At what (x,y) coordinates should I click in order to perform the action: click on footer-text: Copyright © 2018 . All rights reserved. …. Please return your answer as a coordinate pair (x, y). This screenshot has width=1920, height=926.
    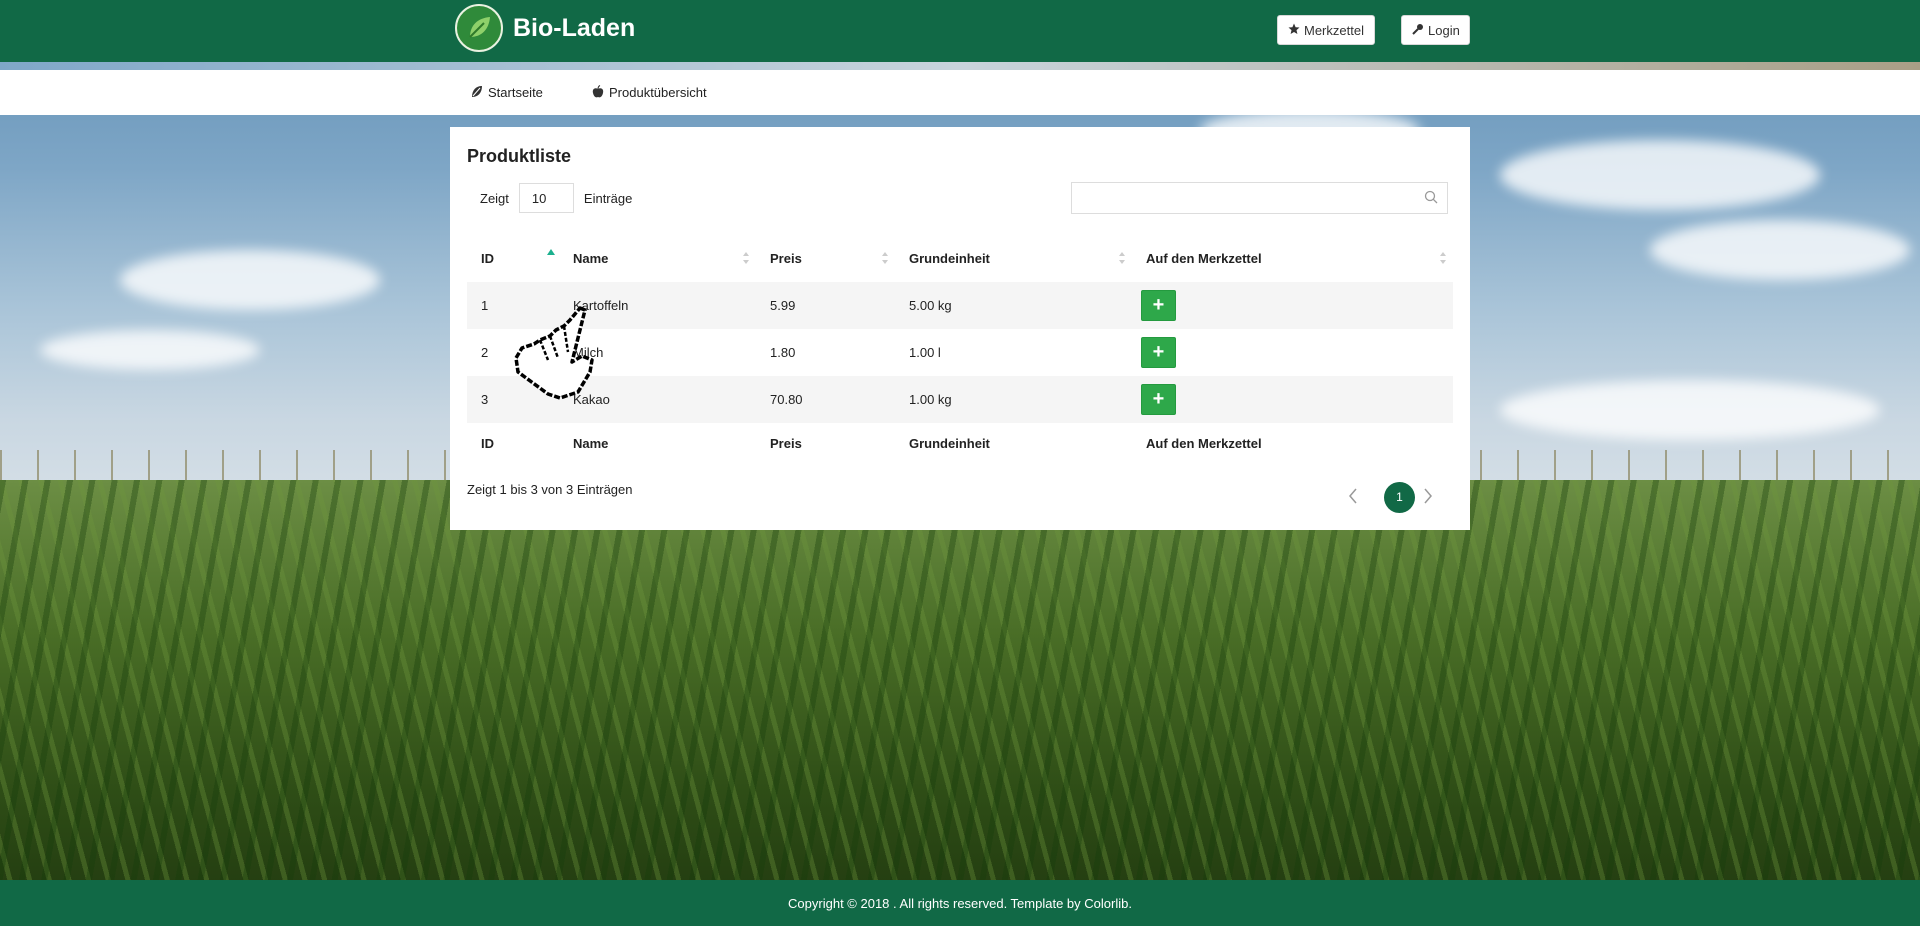
    Looking at the image, I should click on (960, 903).